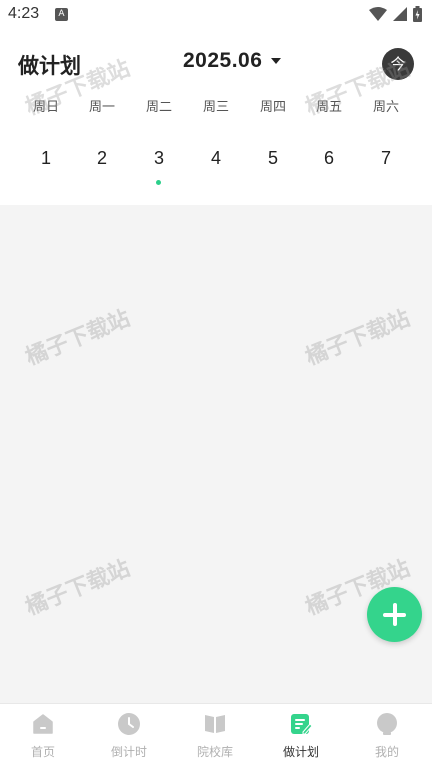 This screenshot has width=432, height=769. I want to click on date-marker-dot, so click(158, 182).